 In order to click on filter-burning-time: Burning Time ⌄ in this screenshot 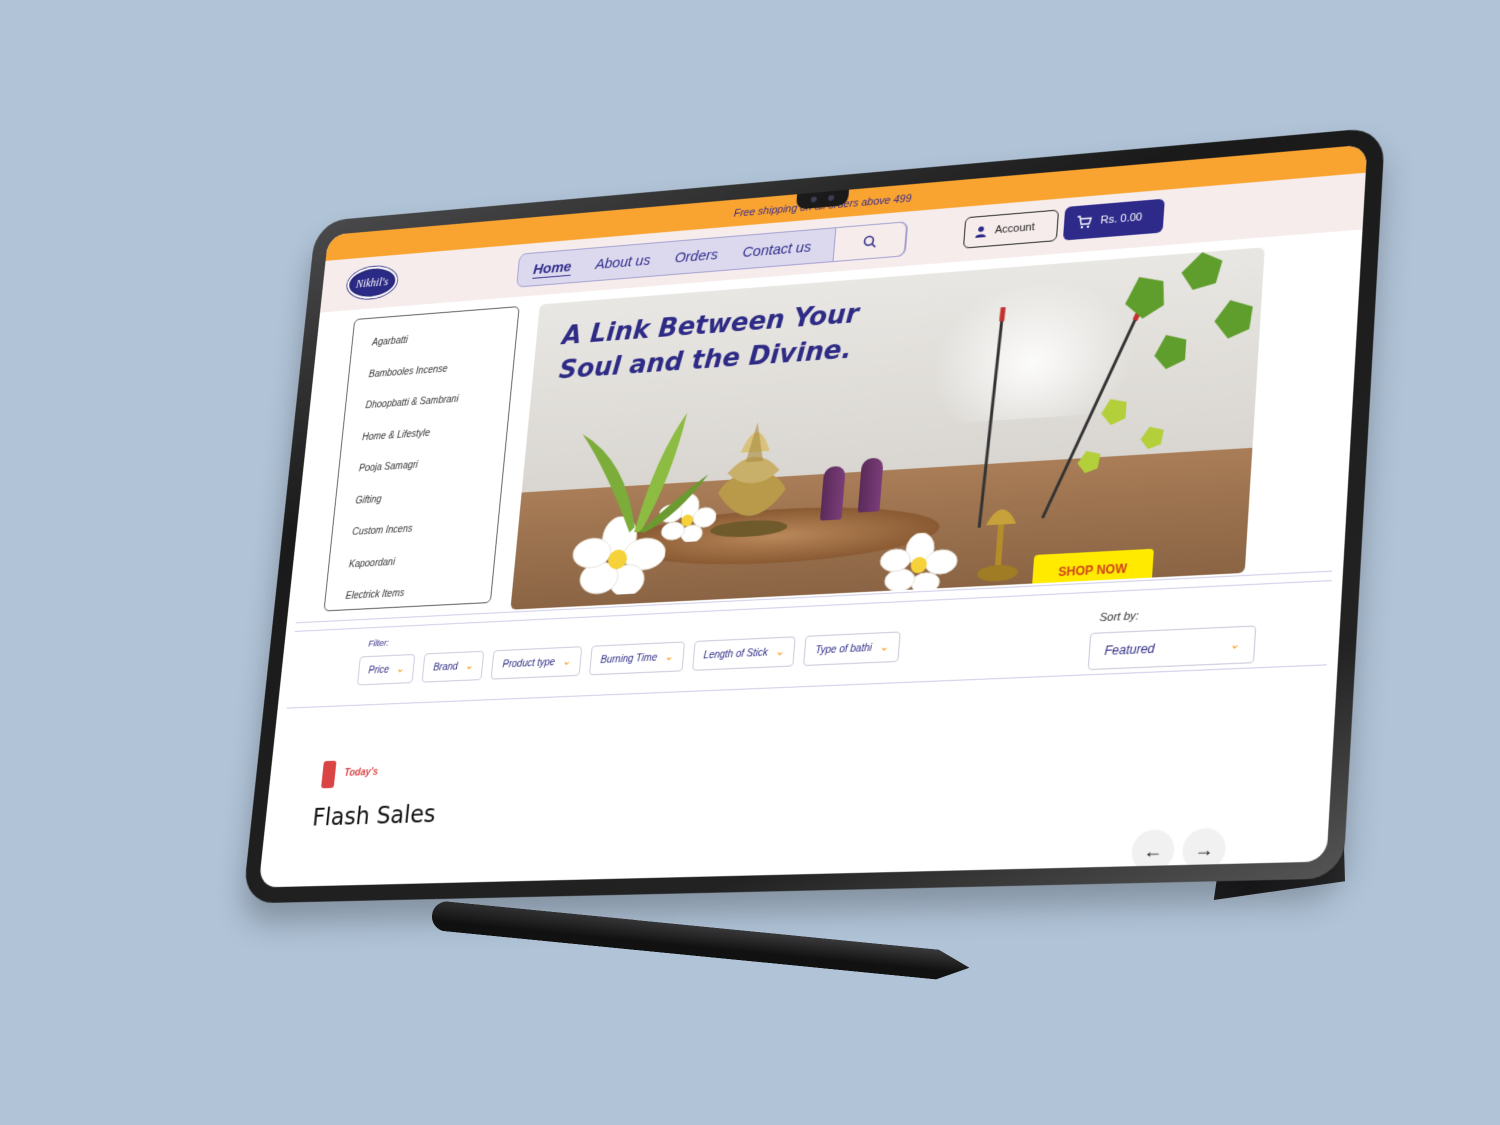, I will do `click(636, 658)`.